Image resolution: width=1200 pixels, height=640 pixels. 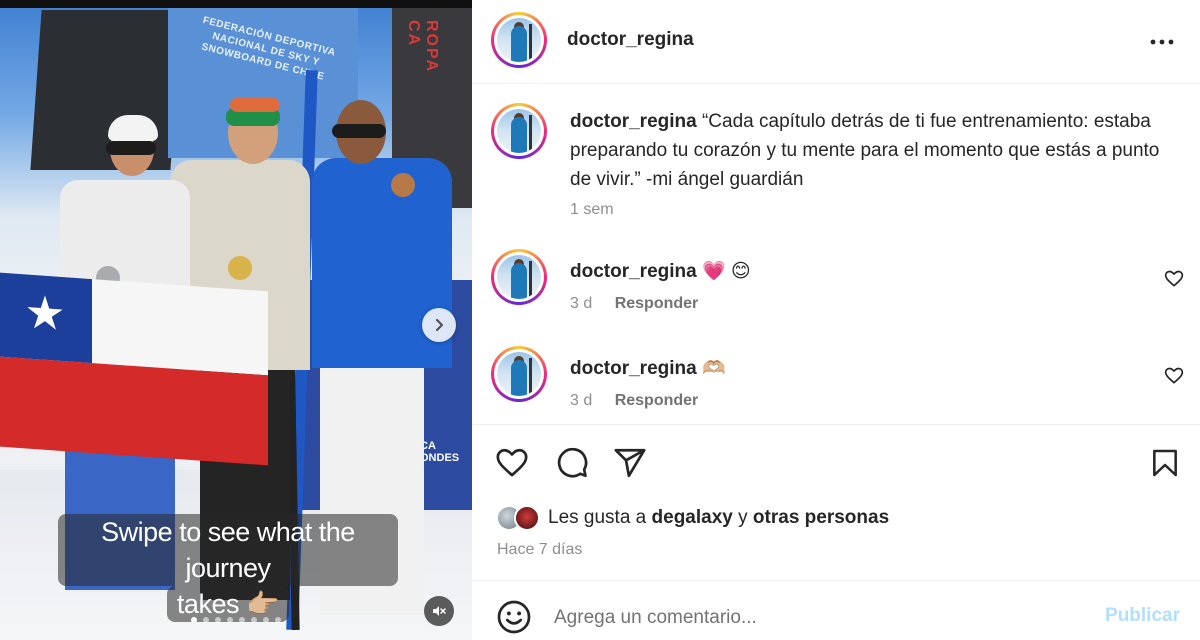 I want to click on share-icon, so click(x=630, y=463).